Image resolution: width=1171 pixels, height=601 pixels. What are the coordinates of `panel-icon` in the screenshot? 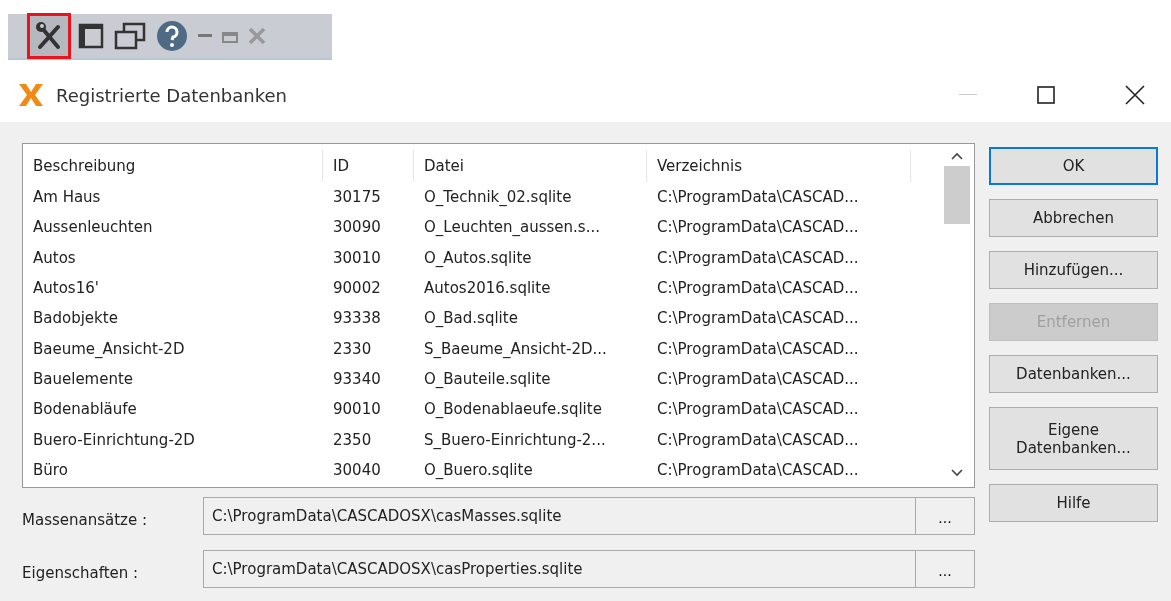 It's located at (91, 36).